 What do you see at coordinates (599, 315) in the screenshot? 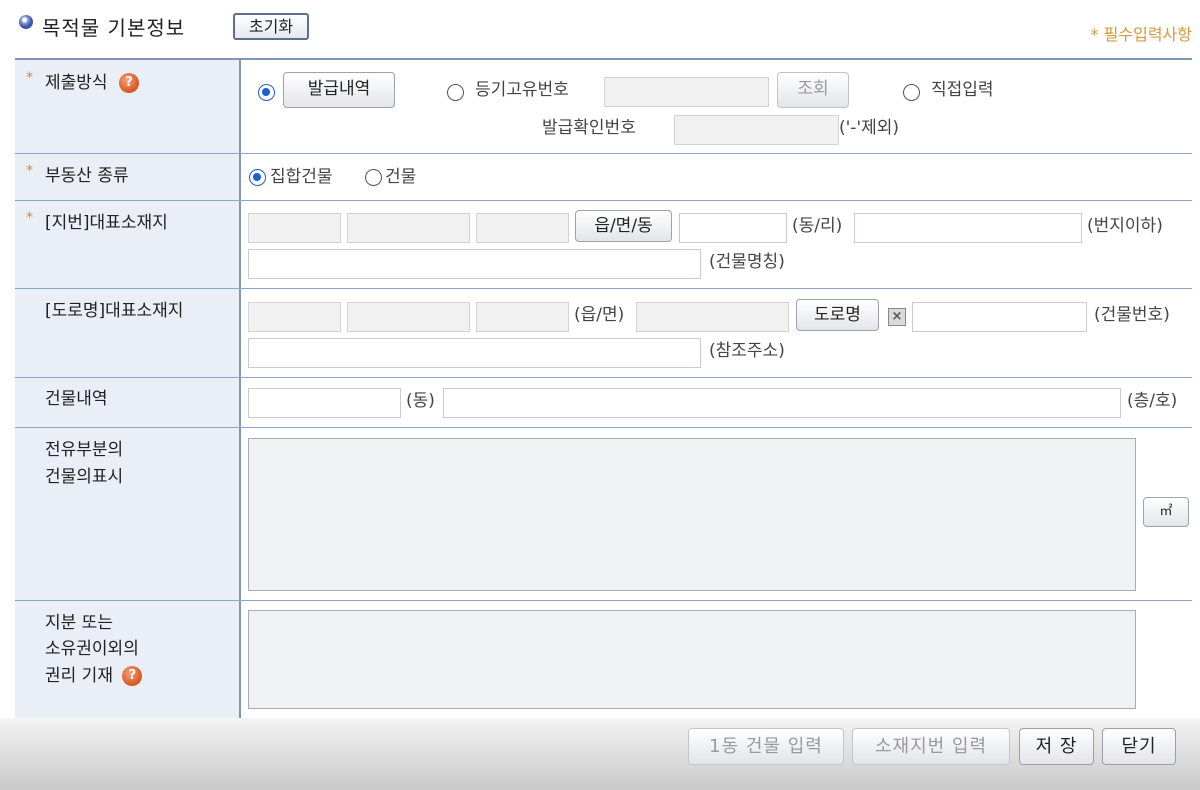
I see `eup-myeon-label: (읍/면)` at bounding box center [599, 315].